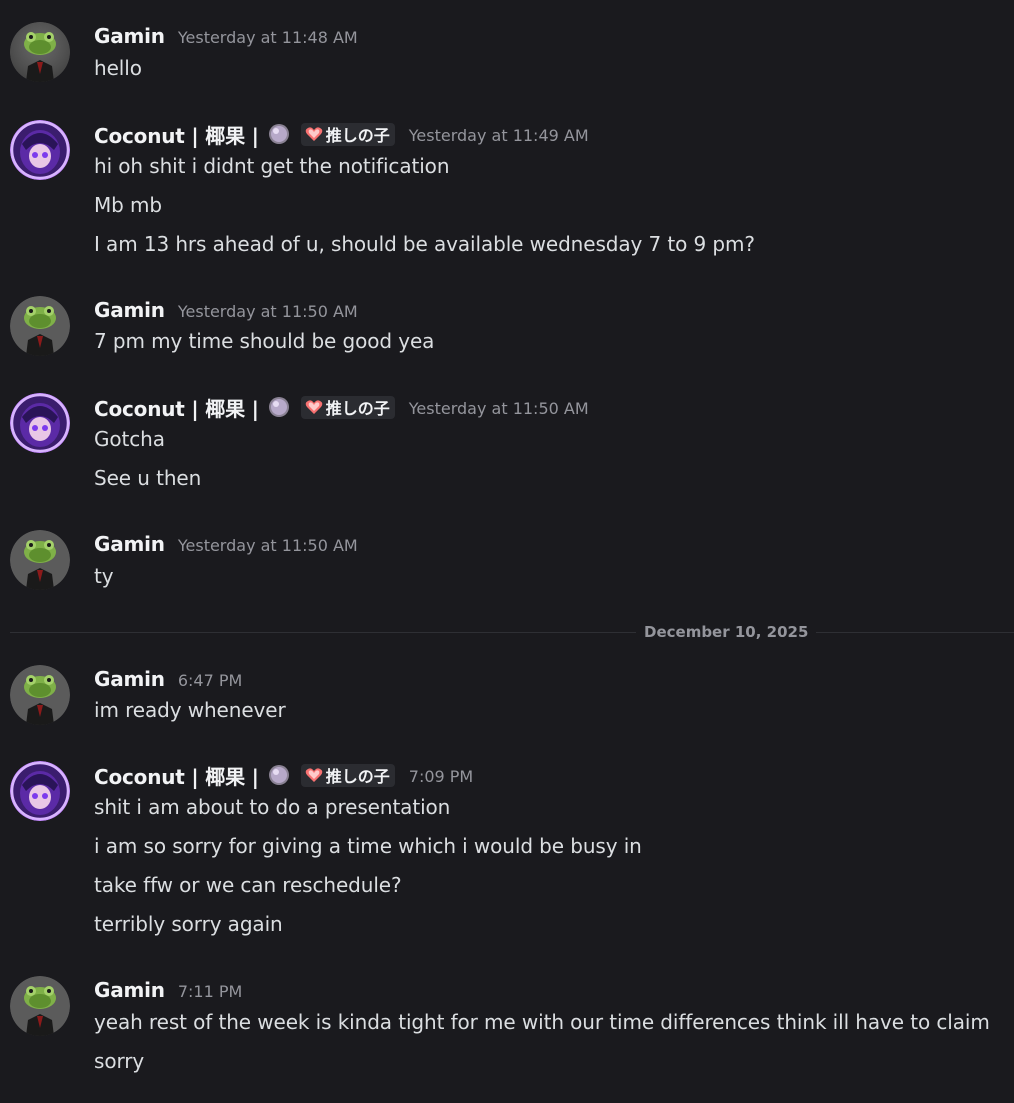 The image size is (1014, 1103). Describe the element at coordinates (248, 885) in the screenshot. I see `message-text: take ffw or we can reschedule?` at that location.